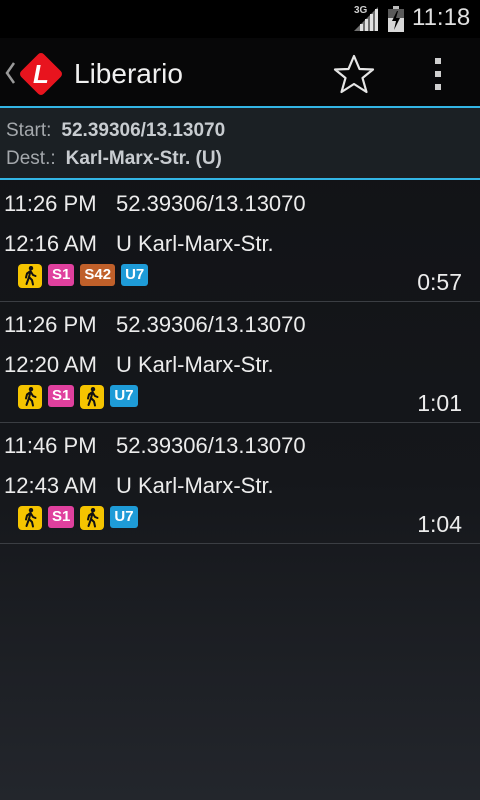 Image resolution: width=480 pixels, height=800 pixels. Describe the element at coordinates (98, 275) in the screenshot. I see `line-badge-s42: S42` at that location.